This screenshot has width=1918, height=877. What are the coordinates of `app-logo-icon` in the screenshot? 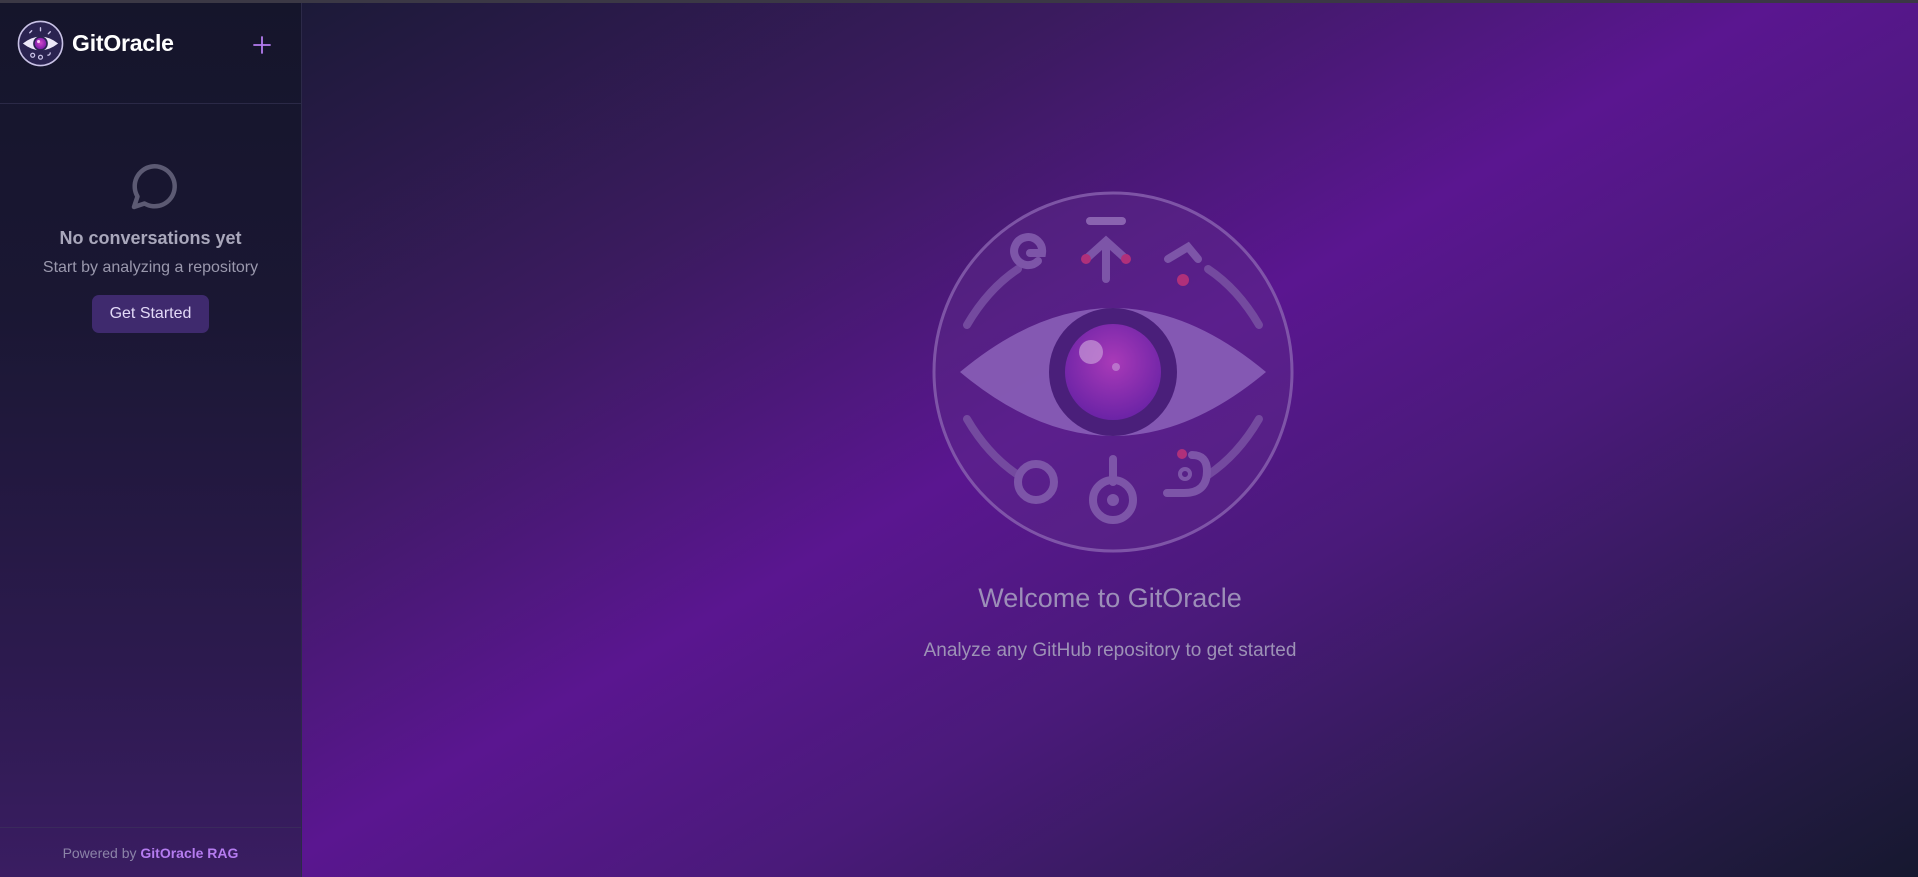 It's located at (40, 43).